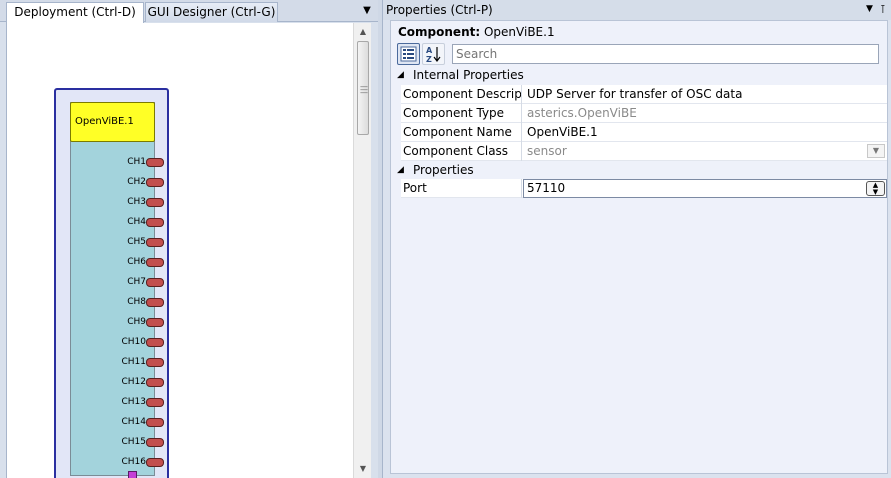 Image resolution: width=891 pixels, height=478 pixels. What do you see at coordinates (362, 250) in the screenshot?
I see `vertical-scrollbar: ▲ — — — ▼` at bounding box center [362, 250].